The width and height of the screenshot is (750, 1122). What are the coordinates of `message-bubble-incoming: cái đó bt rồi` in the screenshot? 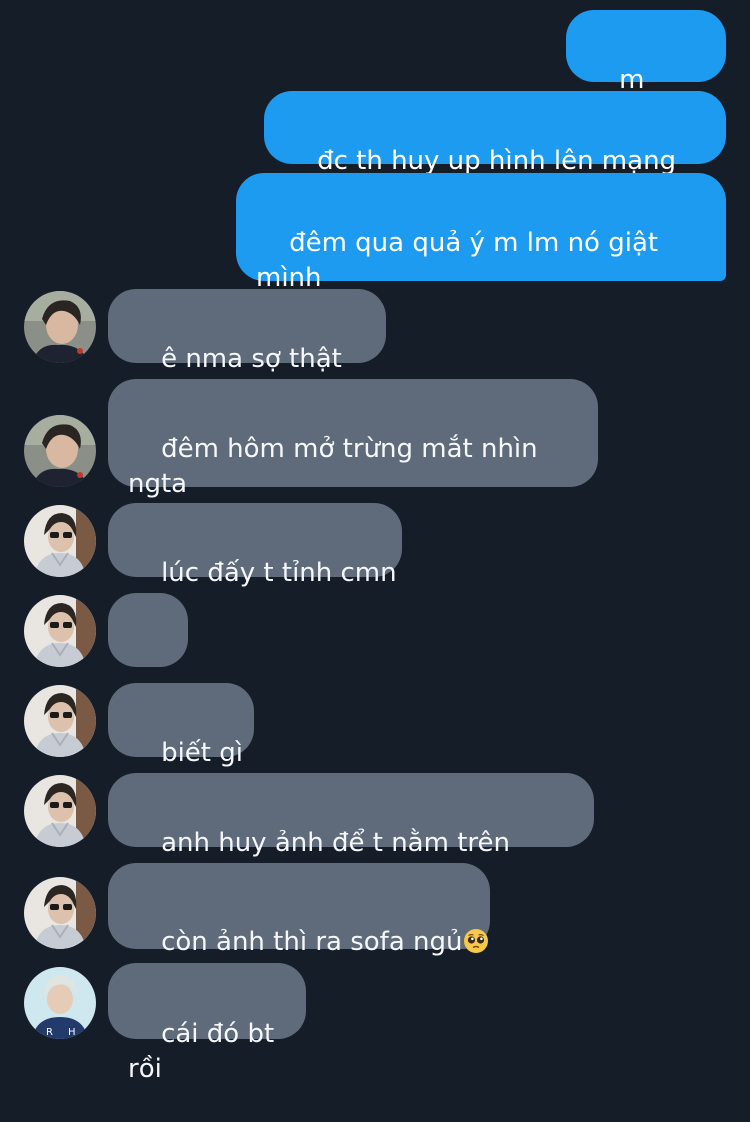 It's located at (207, 1023).